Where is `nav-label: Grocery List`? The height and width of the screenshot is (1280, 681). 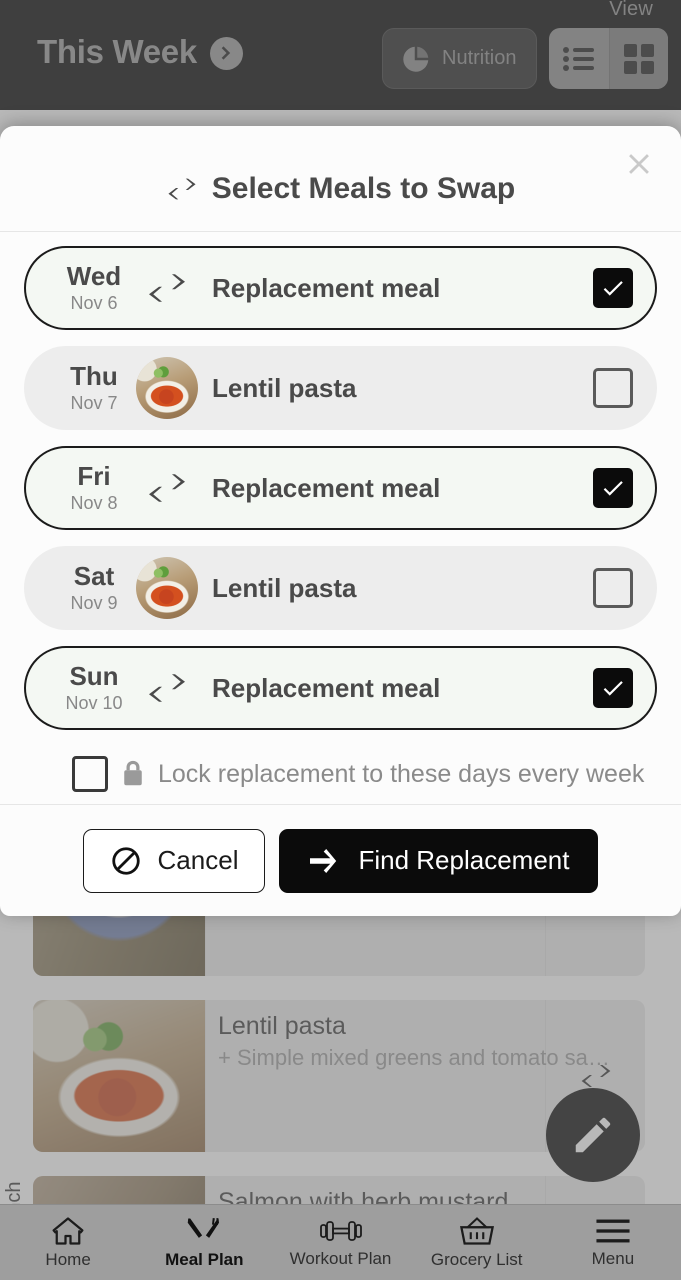
nav-label: Grocery List is located at coordinates (476, 1259).